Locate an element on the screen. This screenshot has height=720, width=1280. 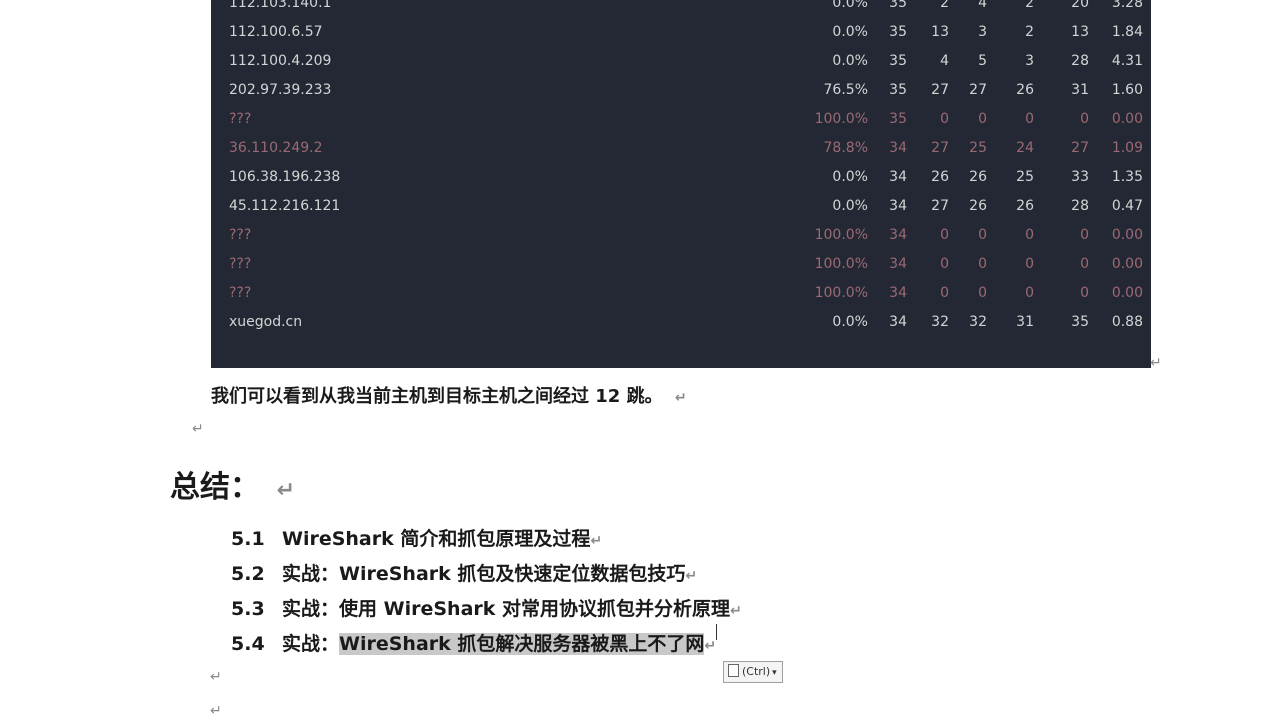
list-item-text: WireShark 抓包及快速定位数据包技巧 is located at coordinates (512, 574).